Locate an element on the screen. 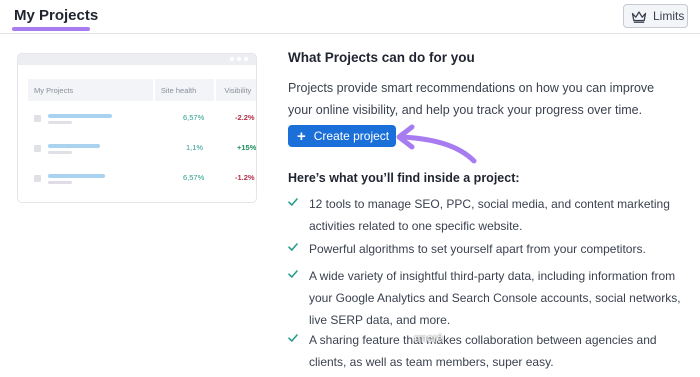 This screenshot has width=700, height=377. preview-table-header: My Projects Site health Visibility is located at coordinates (142, 90).